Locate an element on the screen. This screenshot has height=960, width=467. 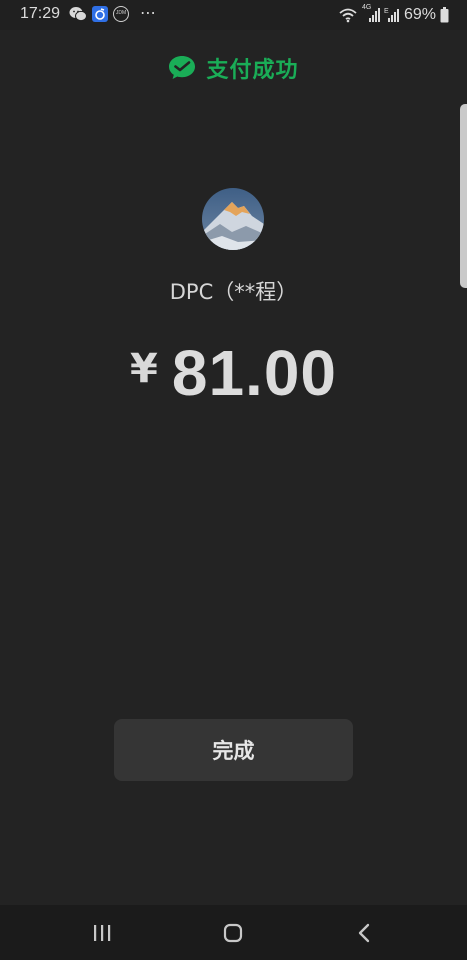
amount-row: ¥ 81.00 is located at coordinates (233, 373).